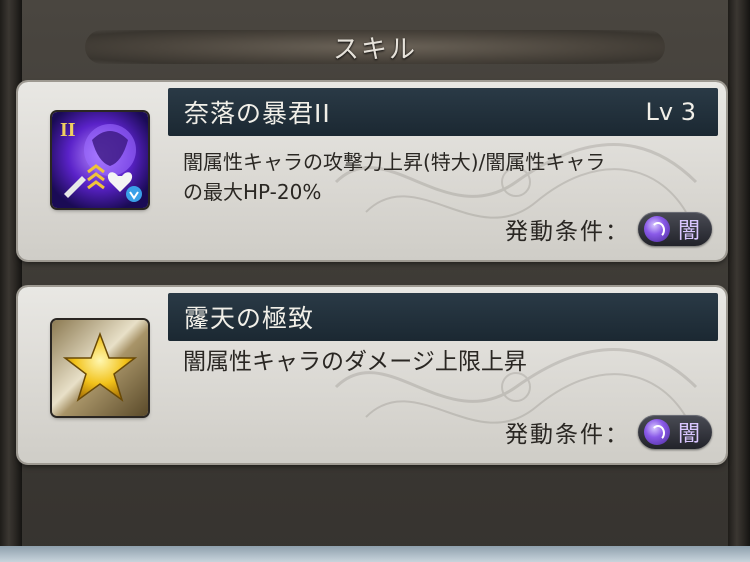 Image resolution: width=750 pixels, height=562 pixels. What do you see at coordinates (670, 112) in the screenshot?
I see `skill-level: Lv 3` at bounding box center [670, 112].